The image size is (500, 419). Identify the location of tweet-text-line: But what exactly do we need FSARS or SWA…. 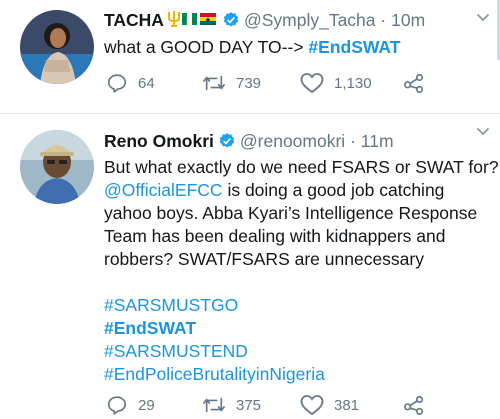
(301, 167).